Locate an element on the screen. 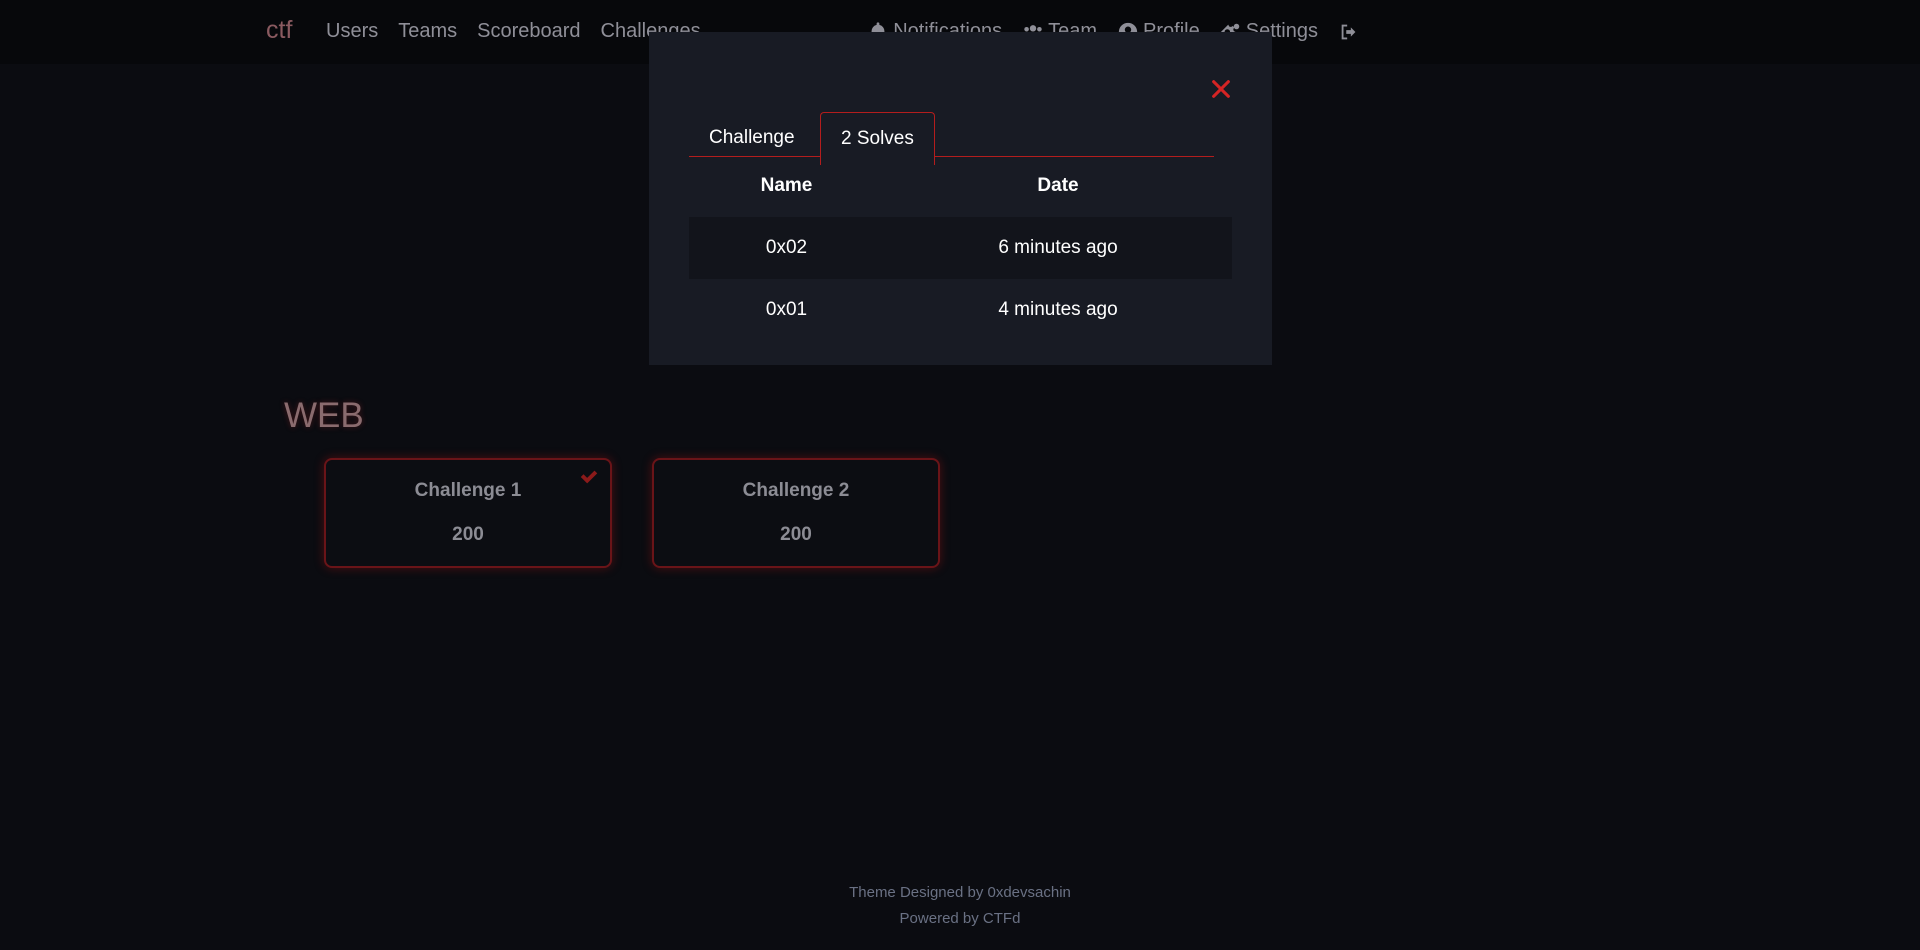 The width and height of the screenshot is (1920, 950). table-row: 0x01 4 minutes ago is located at coordinates (960, 310).